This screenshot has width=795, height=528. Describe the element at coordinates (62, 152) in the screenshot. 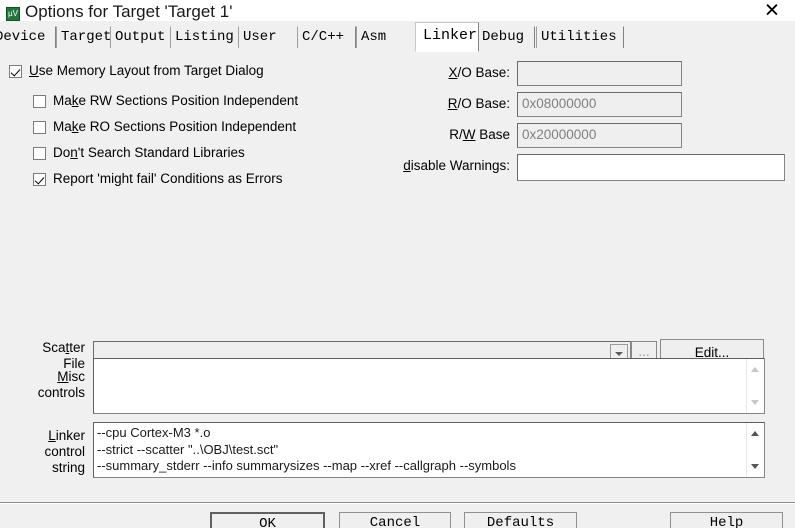

I see `label-pre: Do` at that location.